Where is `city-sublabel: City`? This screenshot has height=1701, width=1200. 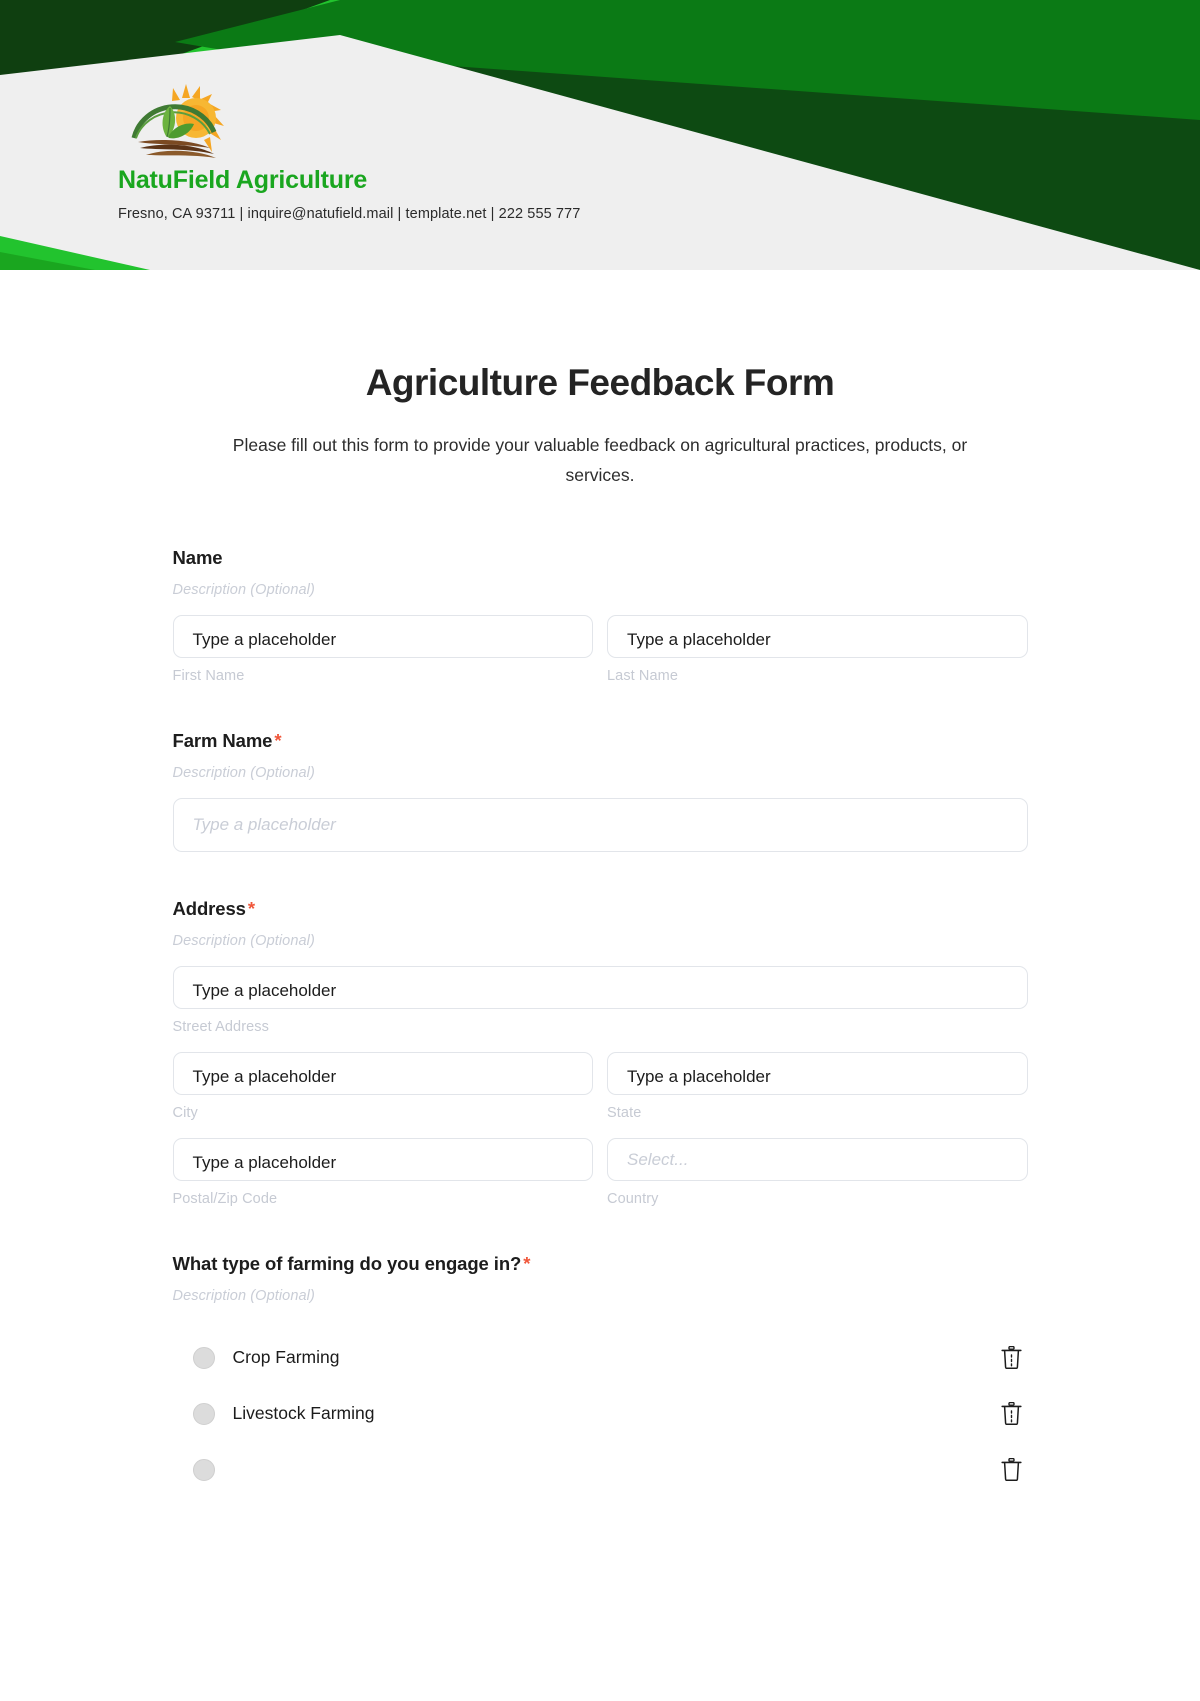 city-sublabel: City is located at coordinates (185, 1112).